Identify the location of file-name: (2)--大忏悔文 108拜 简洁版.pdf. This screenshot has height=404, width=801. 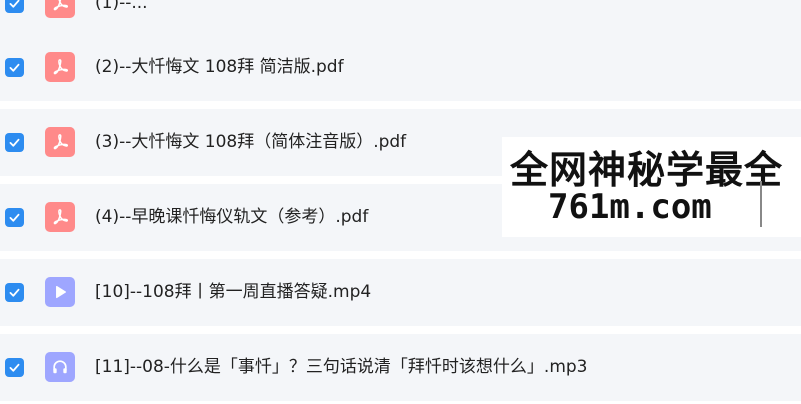
(219, 67).